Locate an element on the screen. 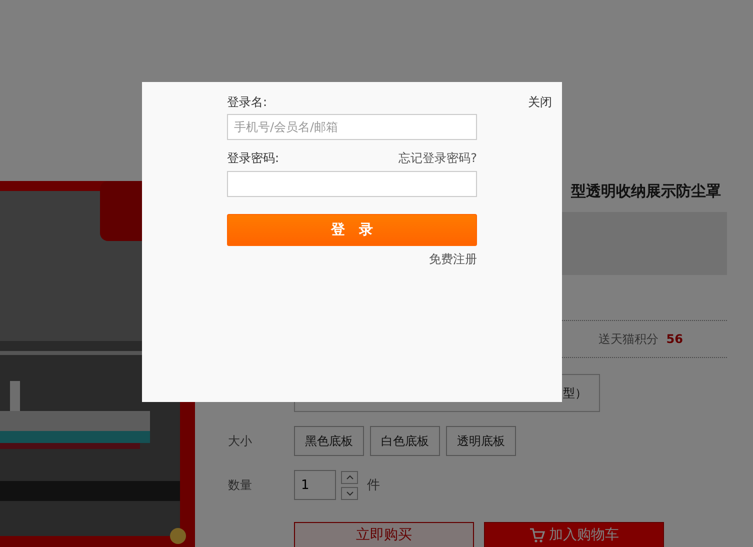 The height and width of the screenshot is (547, 753). decrease-button is located at coordinates (349, 493).